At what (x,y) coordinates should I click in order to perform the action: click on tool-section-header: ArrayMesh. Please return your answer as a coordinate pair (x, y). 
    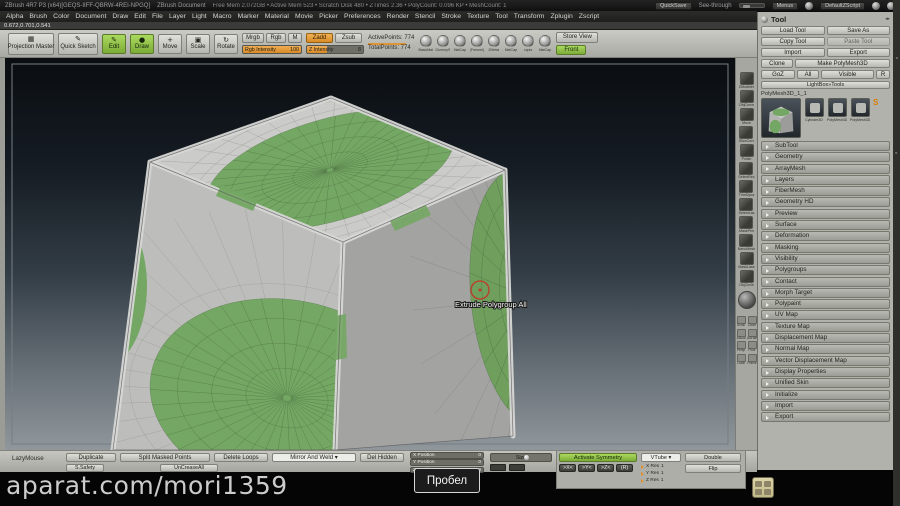
    Looking at the image, I should click on (825, 168).